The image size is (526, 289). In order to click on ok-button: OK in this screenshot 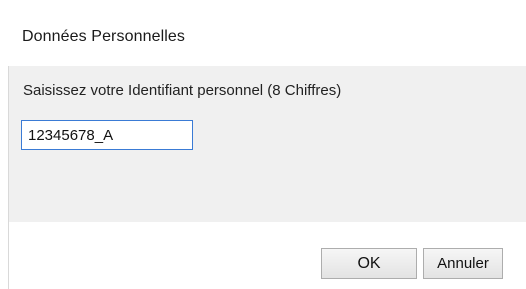, I will do `click(369, 263)`.